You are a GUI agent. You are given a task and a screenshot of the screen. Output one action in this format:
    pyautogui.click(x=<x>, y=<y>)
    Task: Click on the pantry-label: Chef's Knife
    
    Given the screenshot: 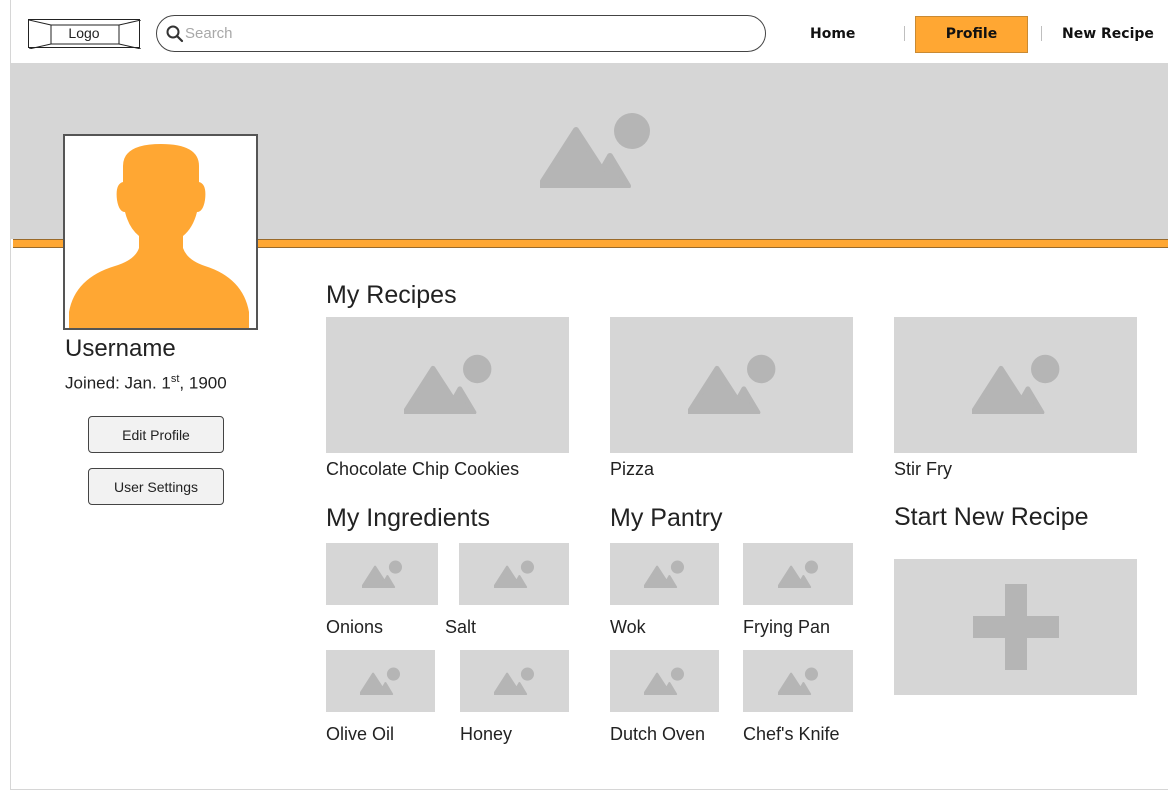 What is the action you would take?
    pyautogui.click(x=791, y=734)
    